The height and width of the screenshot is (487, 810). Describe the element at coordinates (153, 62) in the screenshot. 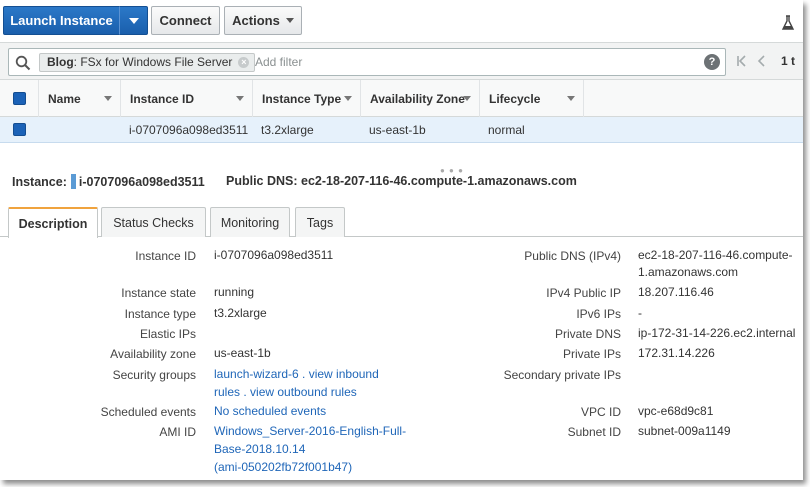

I see `filter-chip-value: : FSx for Windows File Server` at that location.